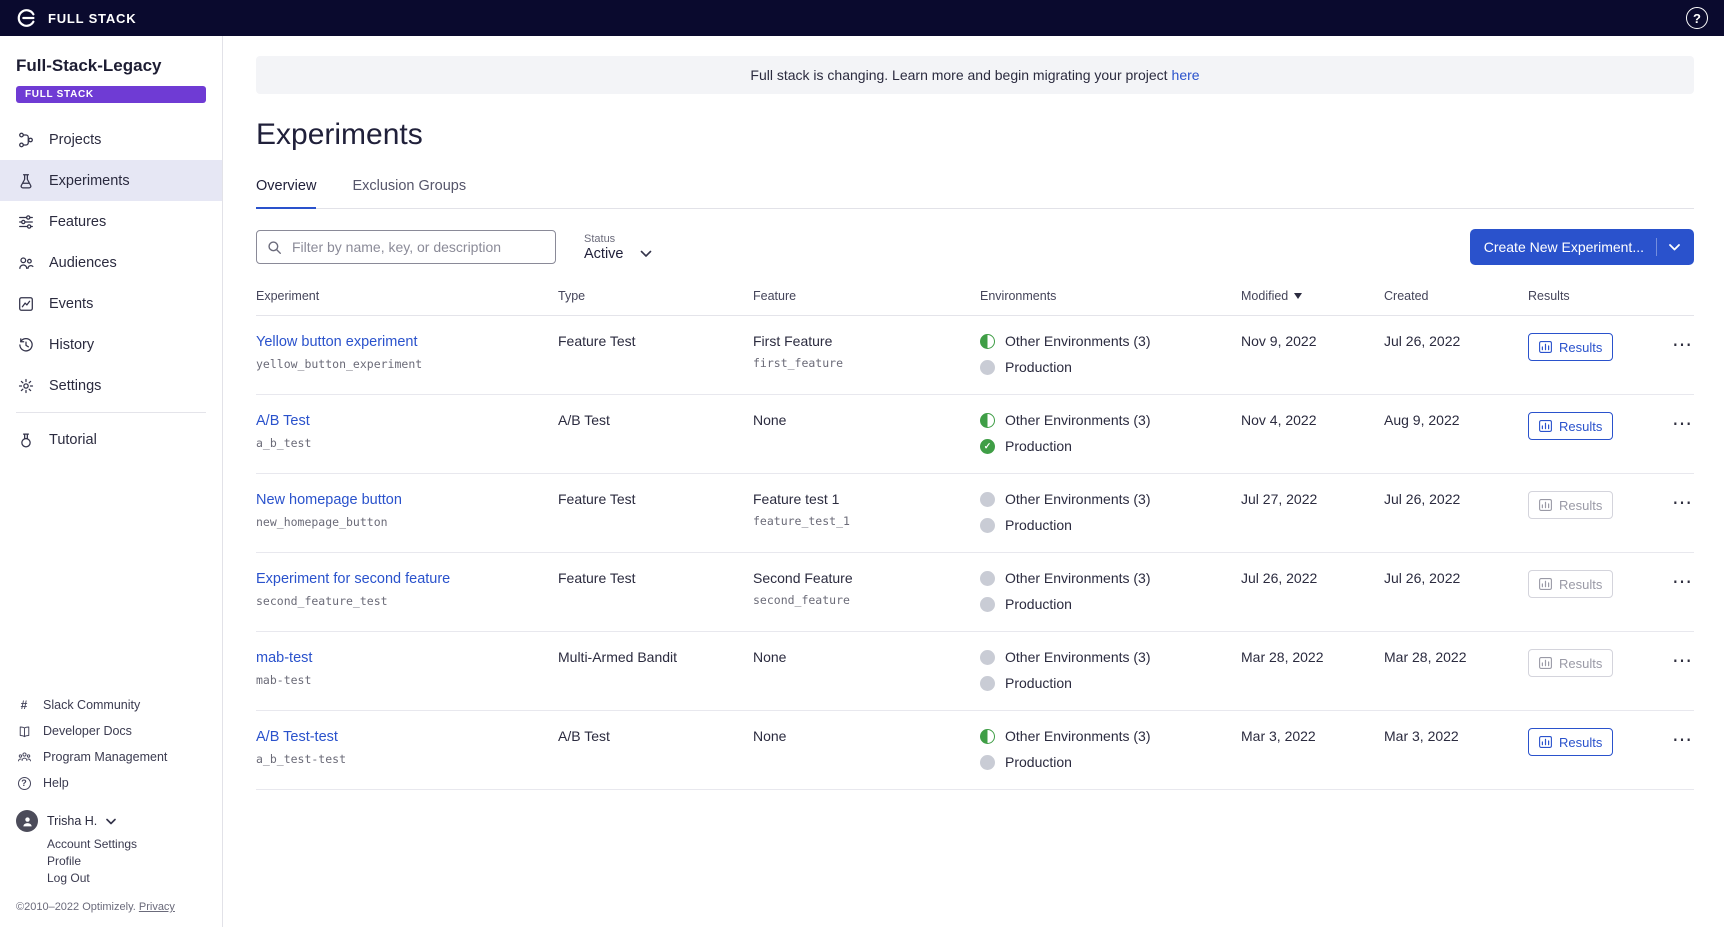 Image resolution: width=1724 pixels, height=927 pixels. I want to click on sidebar-item-label: Events, so click(71, 303).